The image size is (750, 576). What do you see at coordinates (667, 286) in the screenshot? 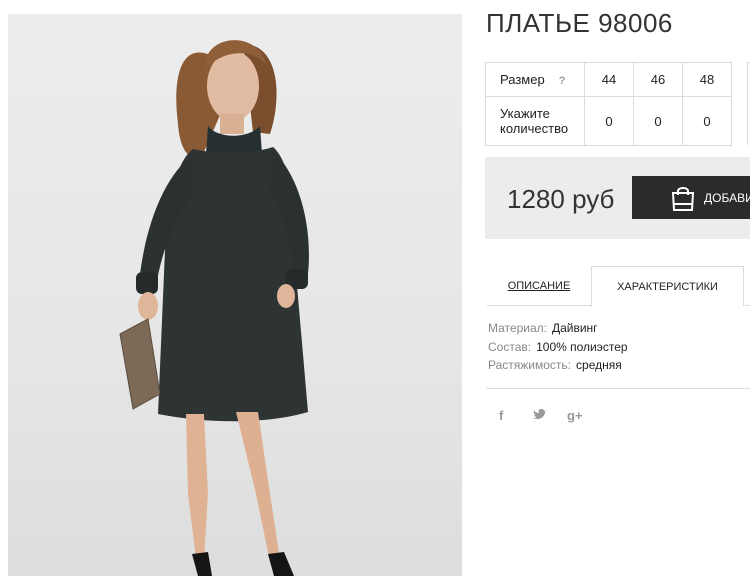
I see `tab-characteristics: Характеристики` at bounding box center [667, 286].